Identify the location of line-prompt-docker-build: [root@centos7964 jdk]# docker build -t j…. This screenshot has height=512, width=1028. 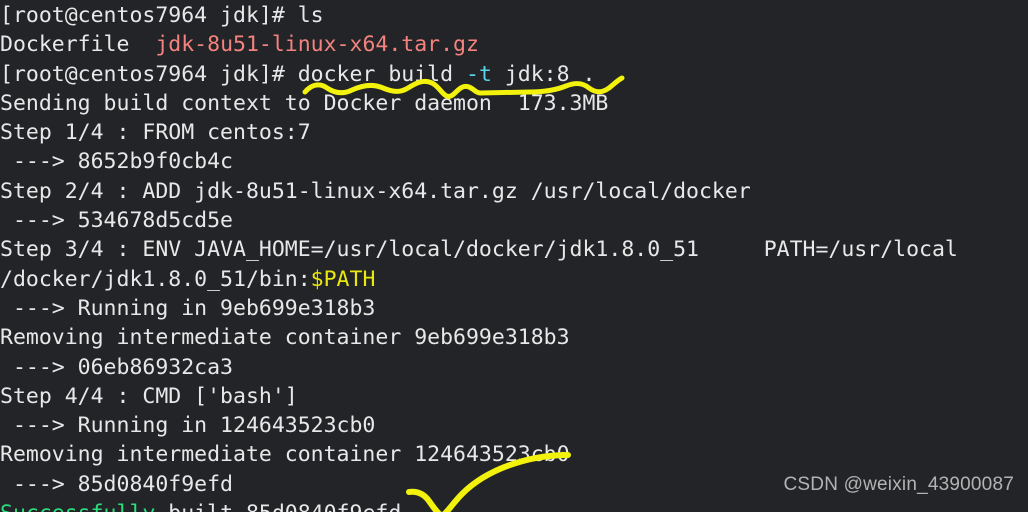
(514, 74).